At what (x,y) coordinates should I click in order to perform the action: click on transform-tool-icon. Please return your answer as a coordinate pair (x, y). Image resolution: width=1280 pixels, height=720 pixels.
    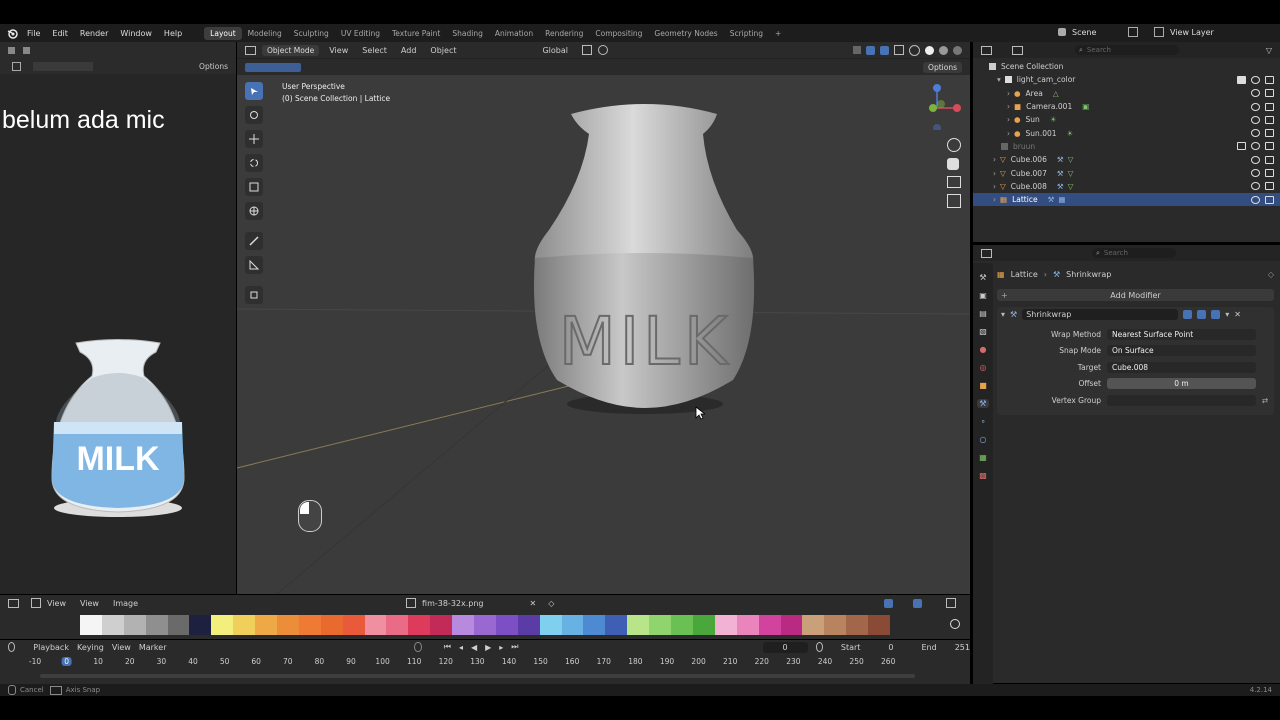
    Looking at the image, I should click on (254, 211).